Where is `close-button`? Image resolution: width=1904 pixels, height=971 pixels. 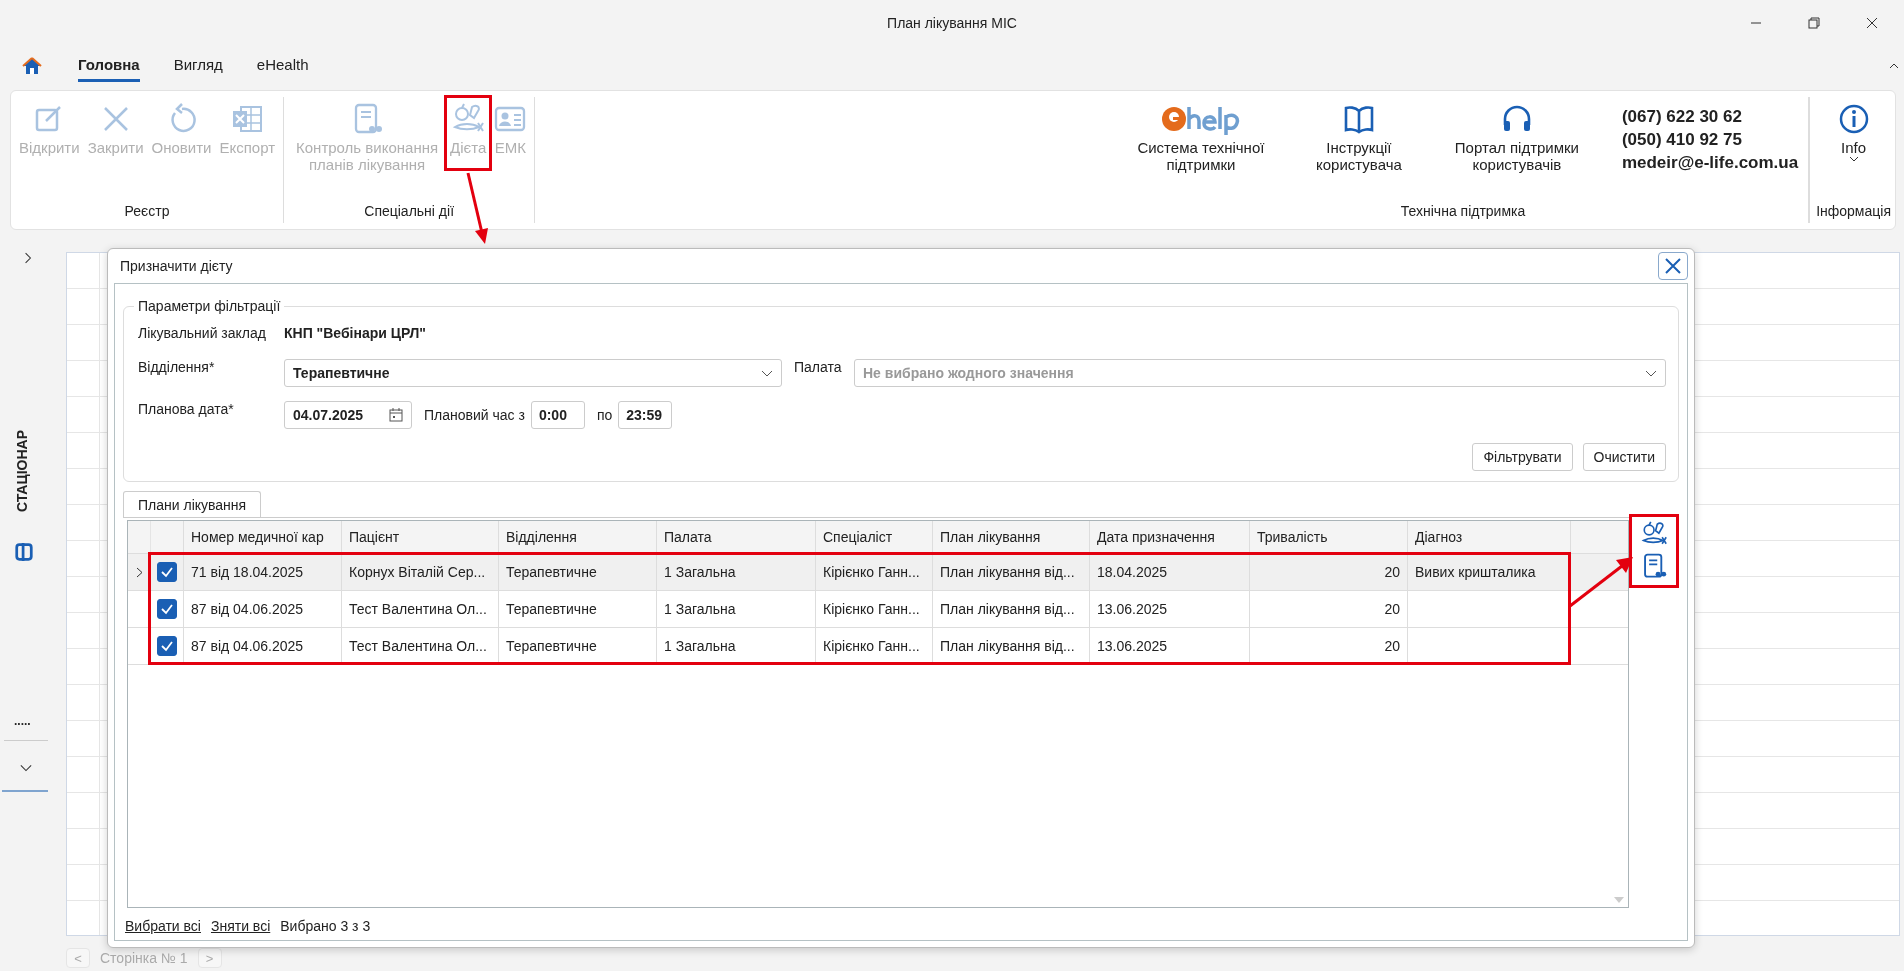
close-button is located at coordinates (1673, 266).